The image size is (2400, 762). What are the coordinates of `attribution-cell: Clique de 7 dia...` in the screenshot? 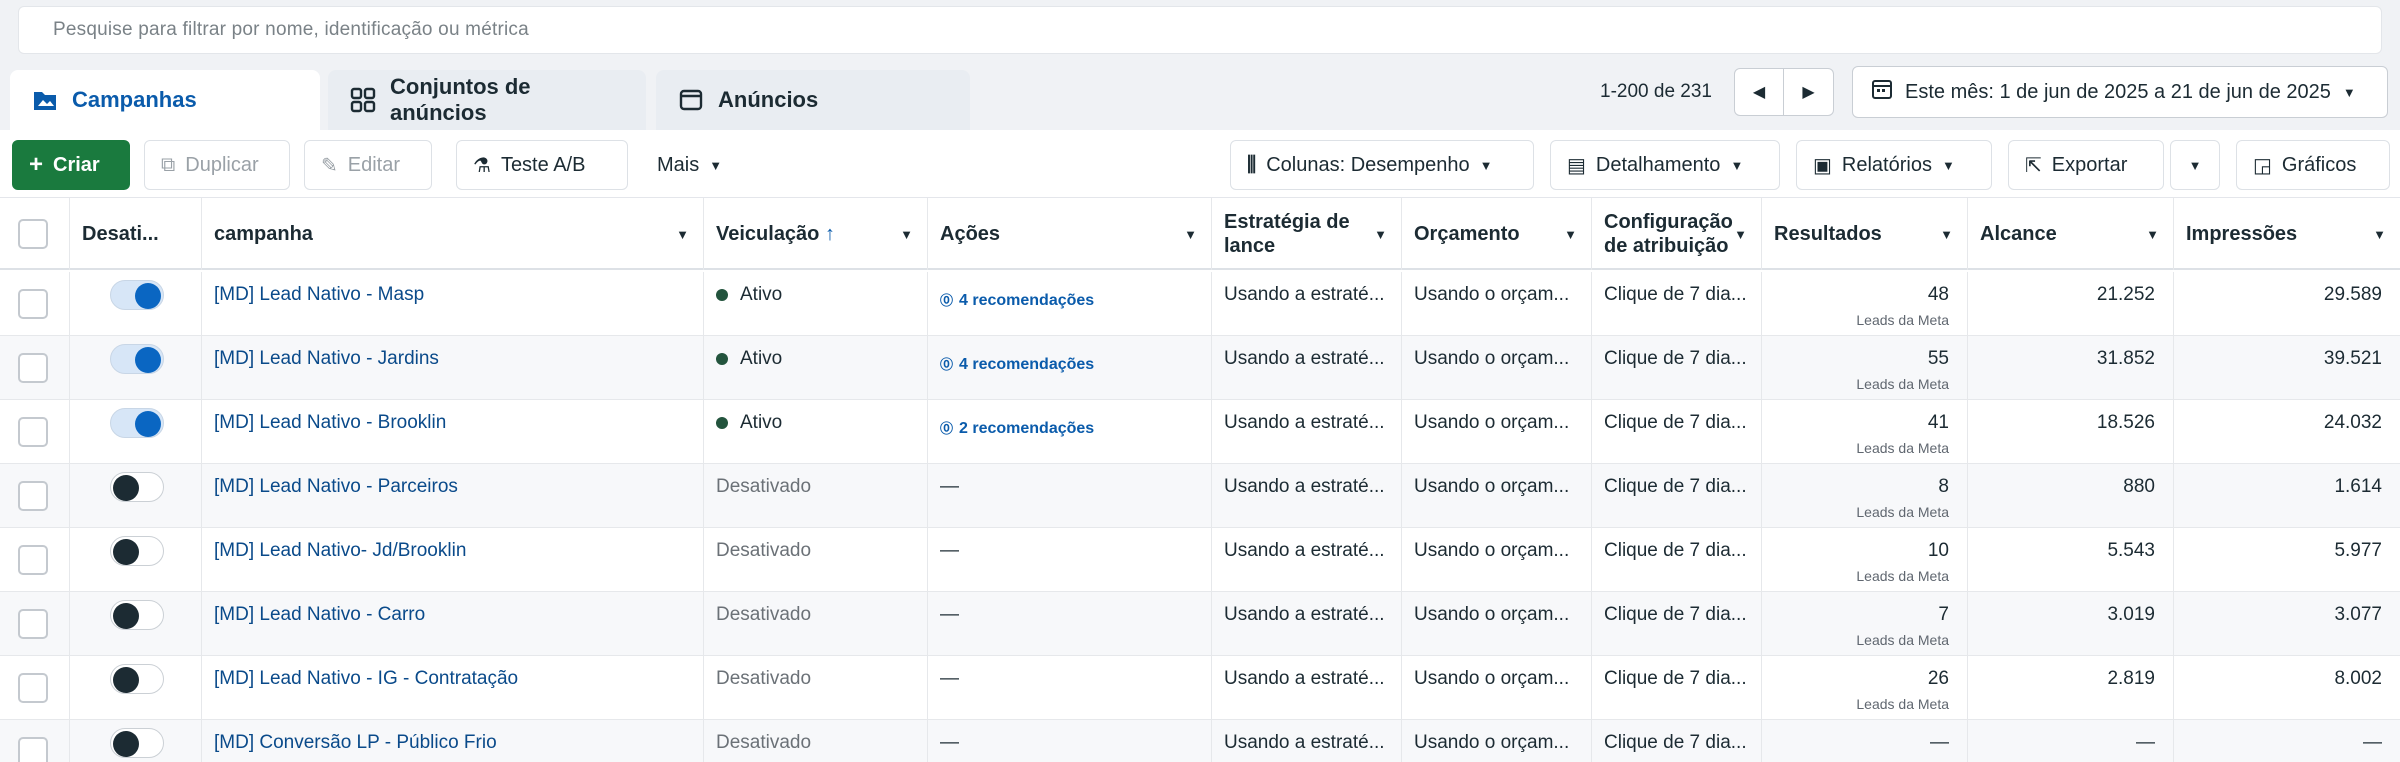 It's located at (1677, 688).